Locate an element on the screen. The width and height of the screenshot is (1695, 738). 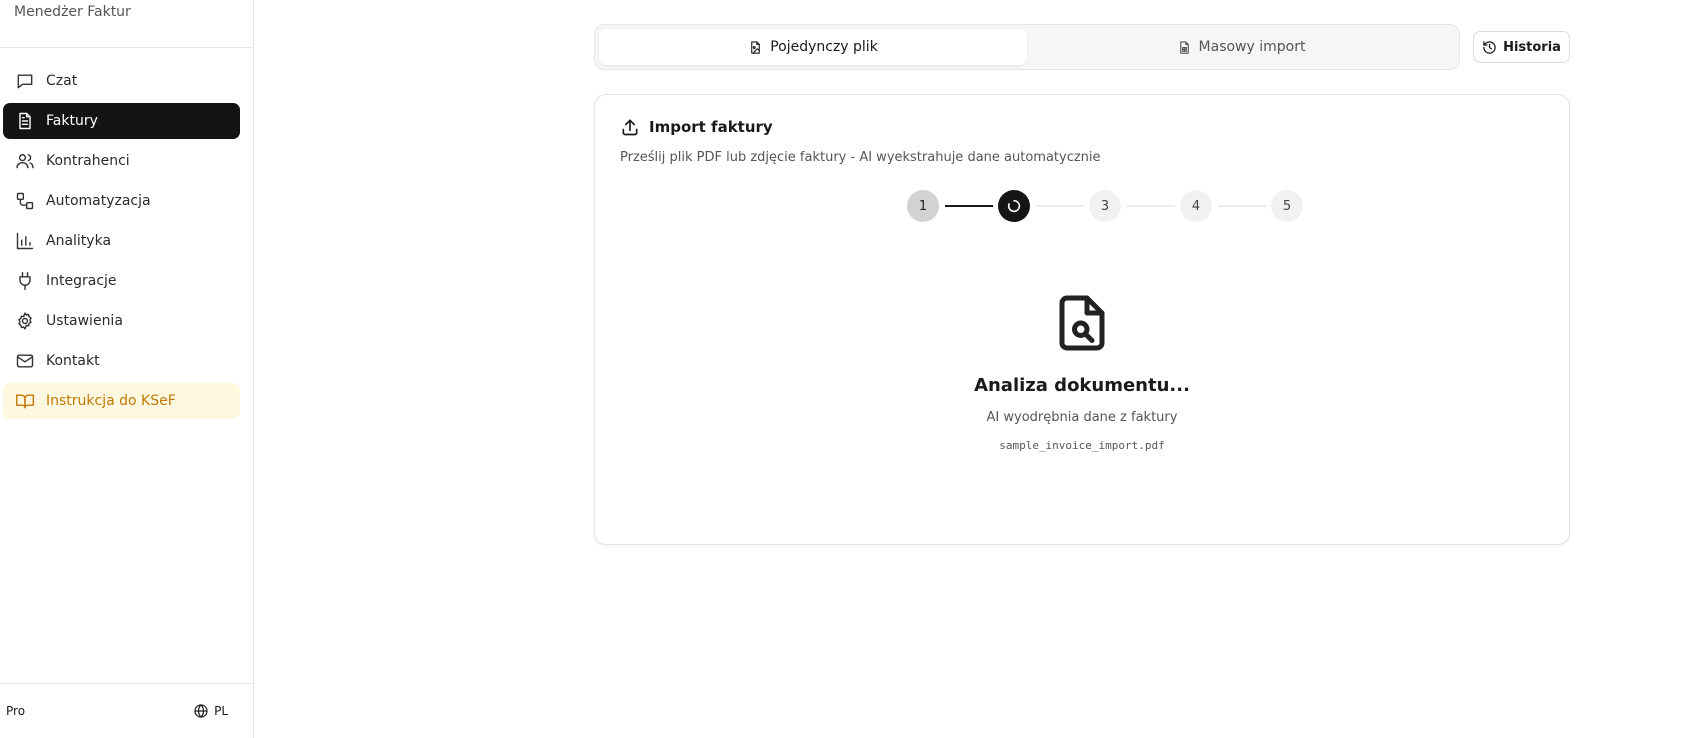
analysis-description: AI wyodrębnia dane z faktury is located at coordinates (1082, 417).